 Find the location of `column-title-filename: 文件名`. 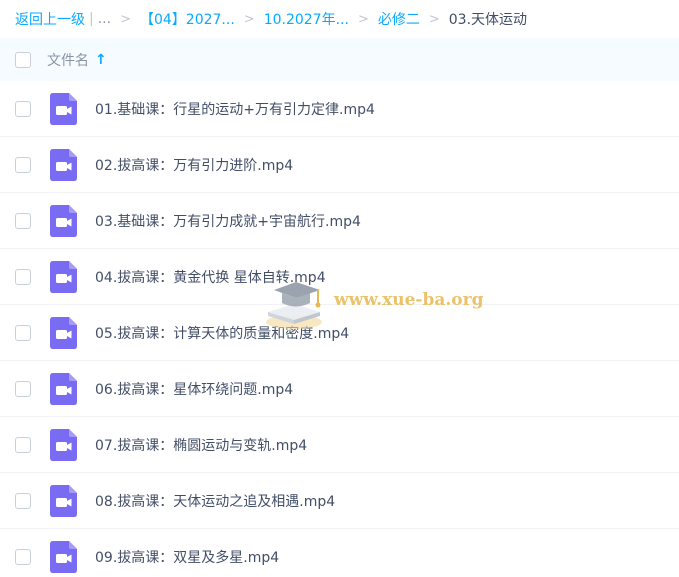

column-title-filename: 文件名 is located at coordinates (68, 60).